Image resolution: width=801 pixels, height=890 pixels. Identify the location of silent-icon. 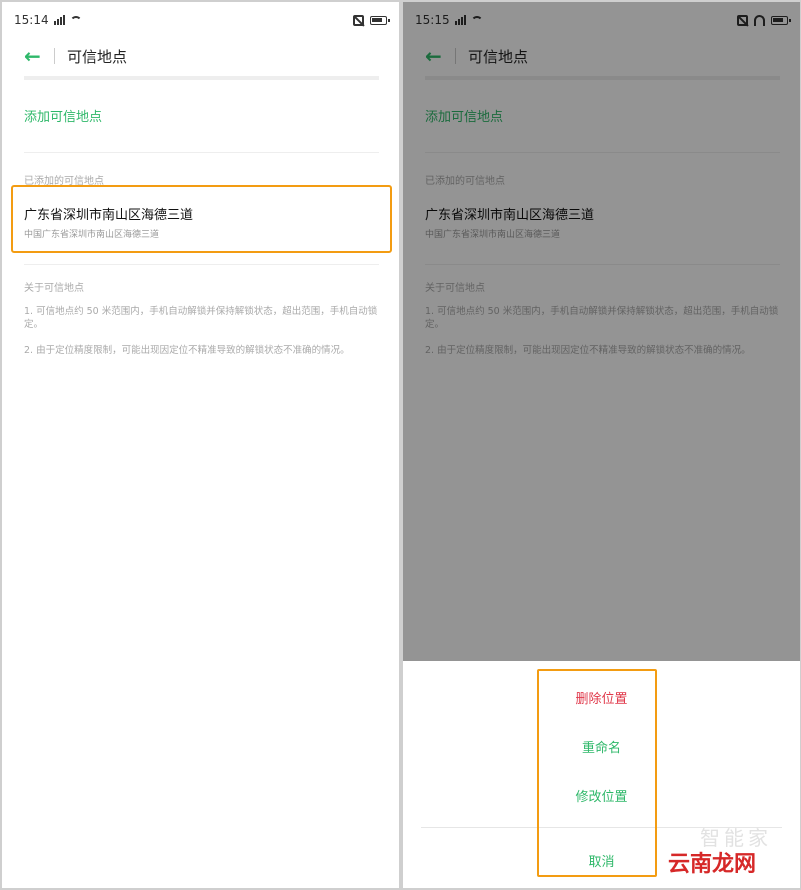
(358, 20).